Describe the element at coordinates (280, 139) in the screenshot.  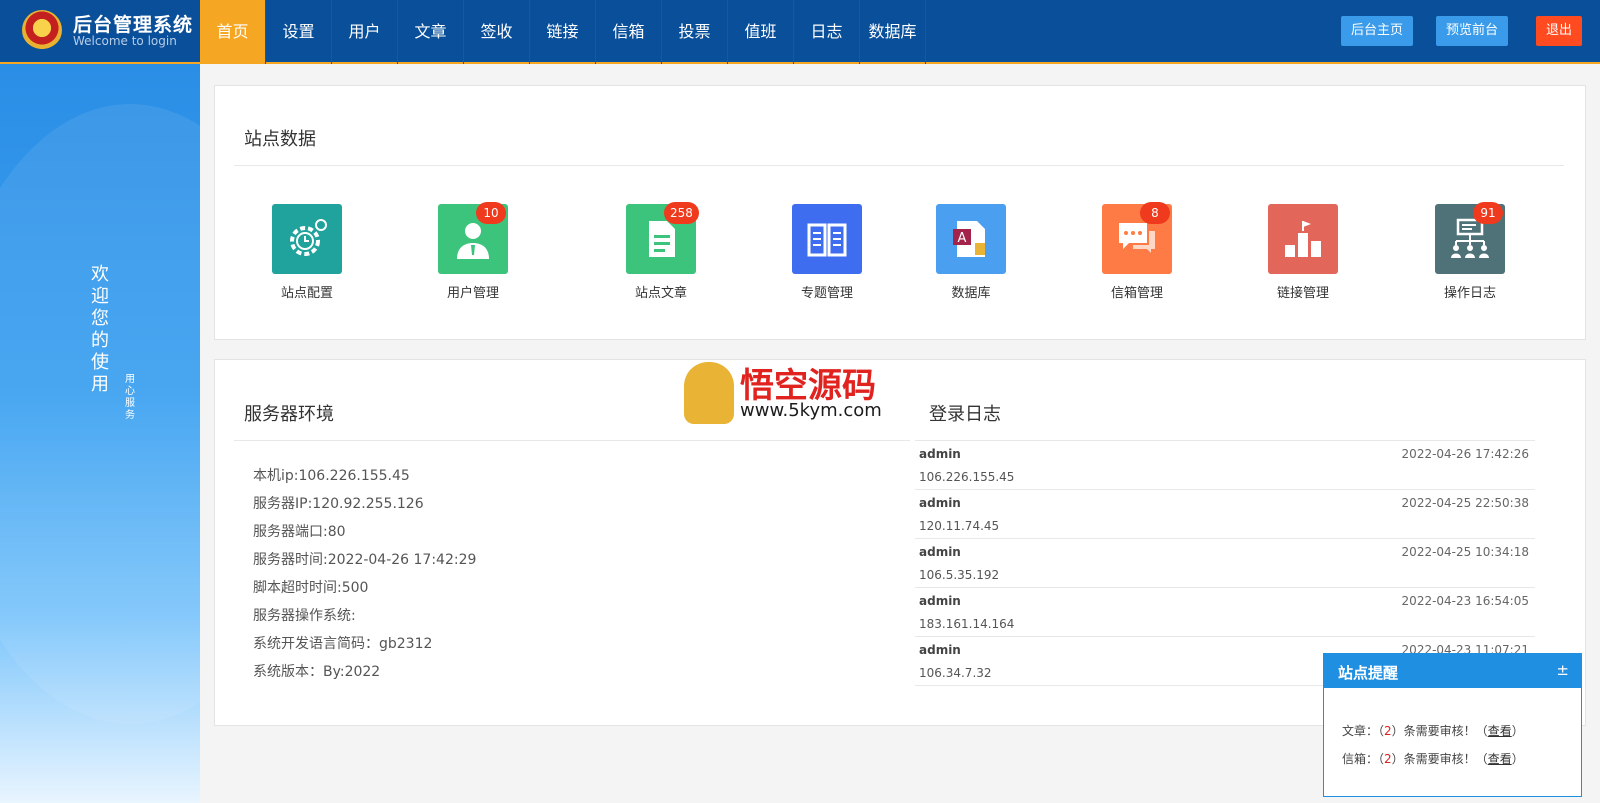
I see `site-data-title: 站点数据` at that location.